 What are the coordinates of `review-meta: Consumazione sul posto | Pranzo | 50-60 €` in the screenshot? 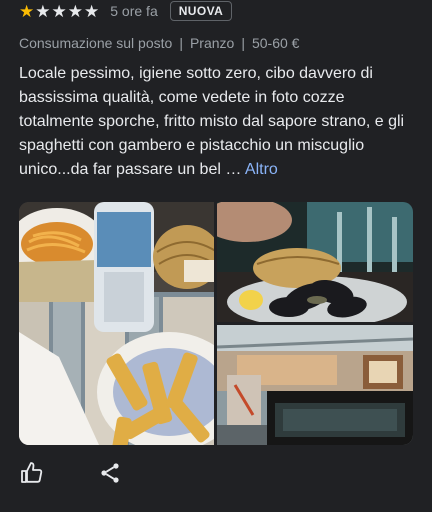 It's located at (159, 43).